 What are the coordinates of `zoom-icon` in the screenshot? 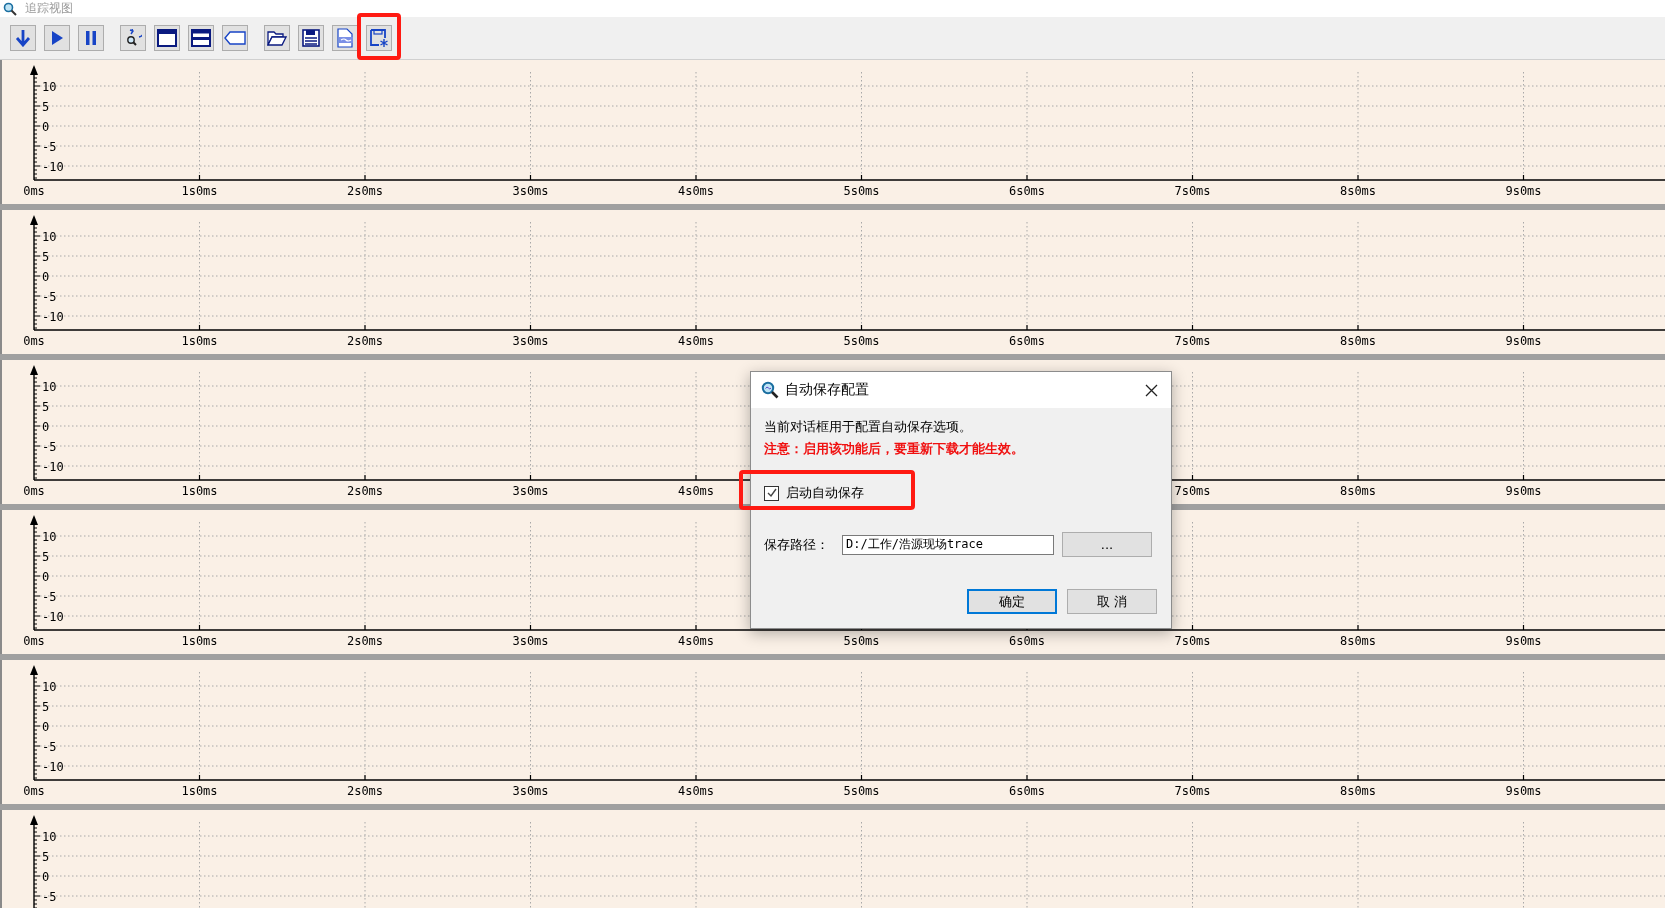 It's located at (133, 38).